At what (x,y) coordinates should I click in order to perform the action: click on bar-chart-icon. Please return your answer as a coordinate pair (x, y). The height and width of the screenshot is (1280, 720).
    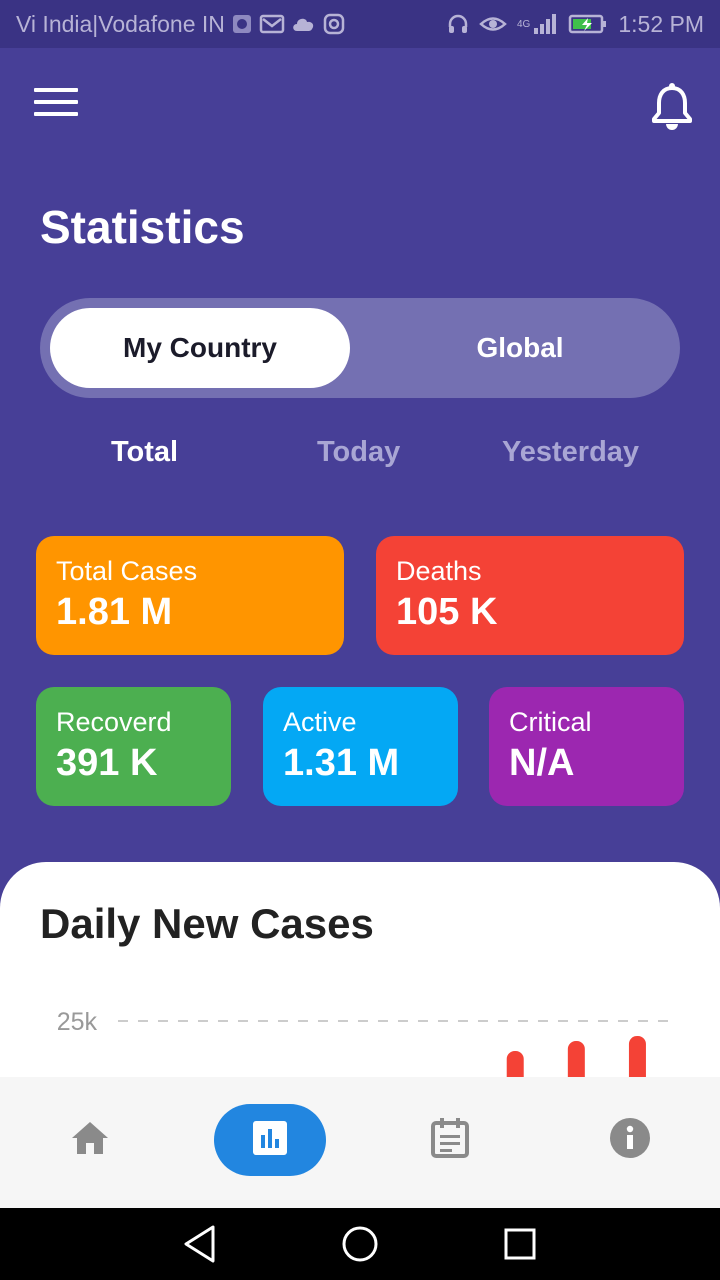
    Looking at the image, I should click on (270, 1140).